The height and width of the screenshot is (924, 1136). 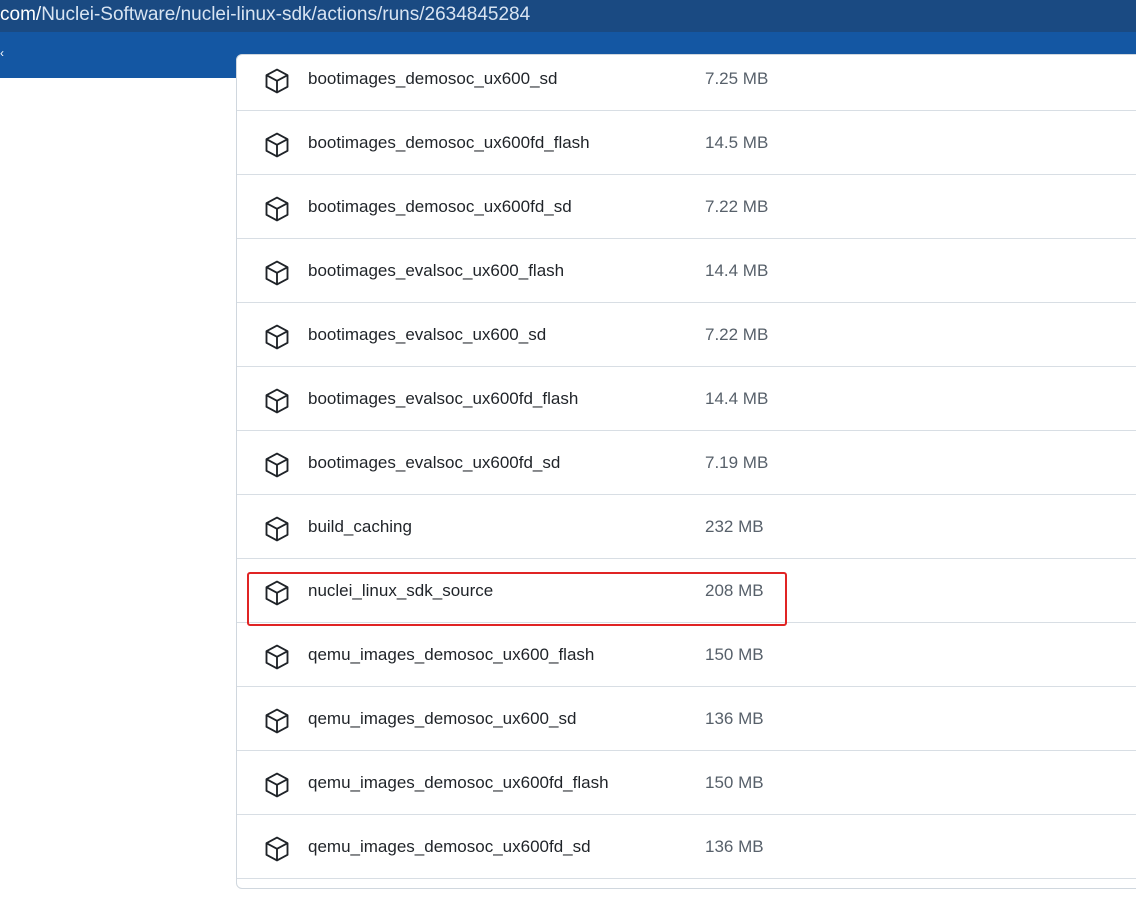 I want to click on artifact-row: bootimages_evalsoc_ux600_flash 14.4 MB, so click(x=686, y=271).